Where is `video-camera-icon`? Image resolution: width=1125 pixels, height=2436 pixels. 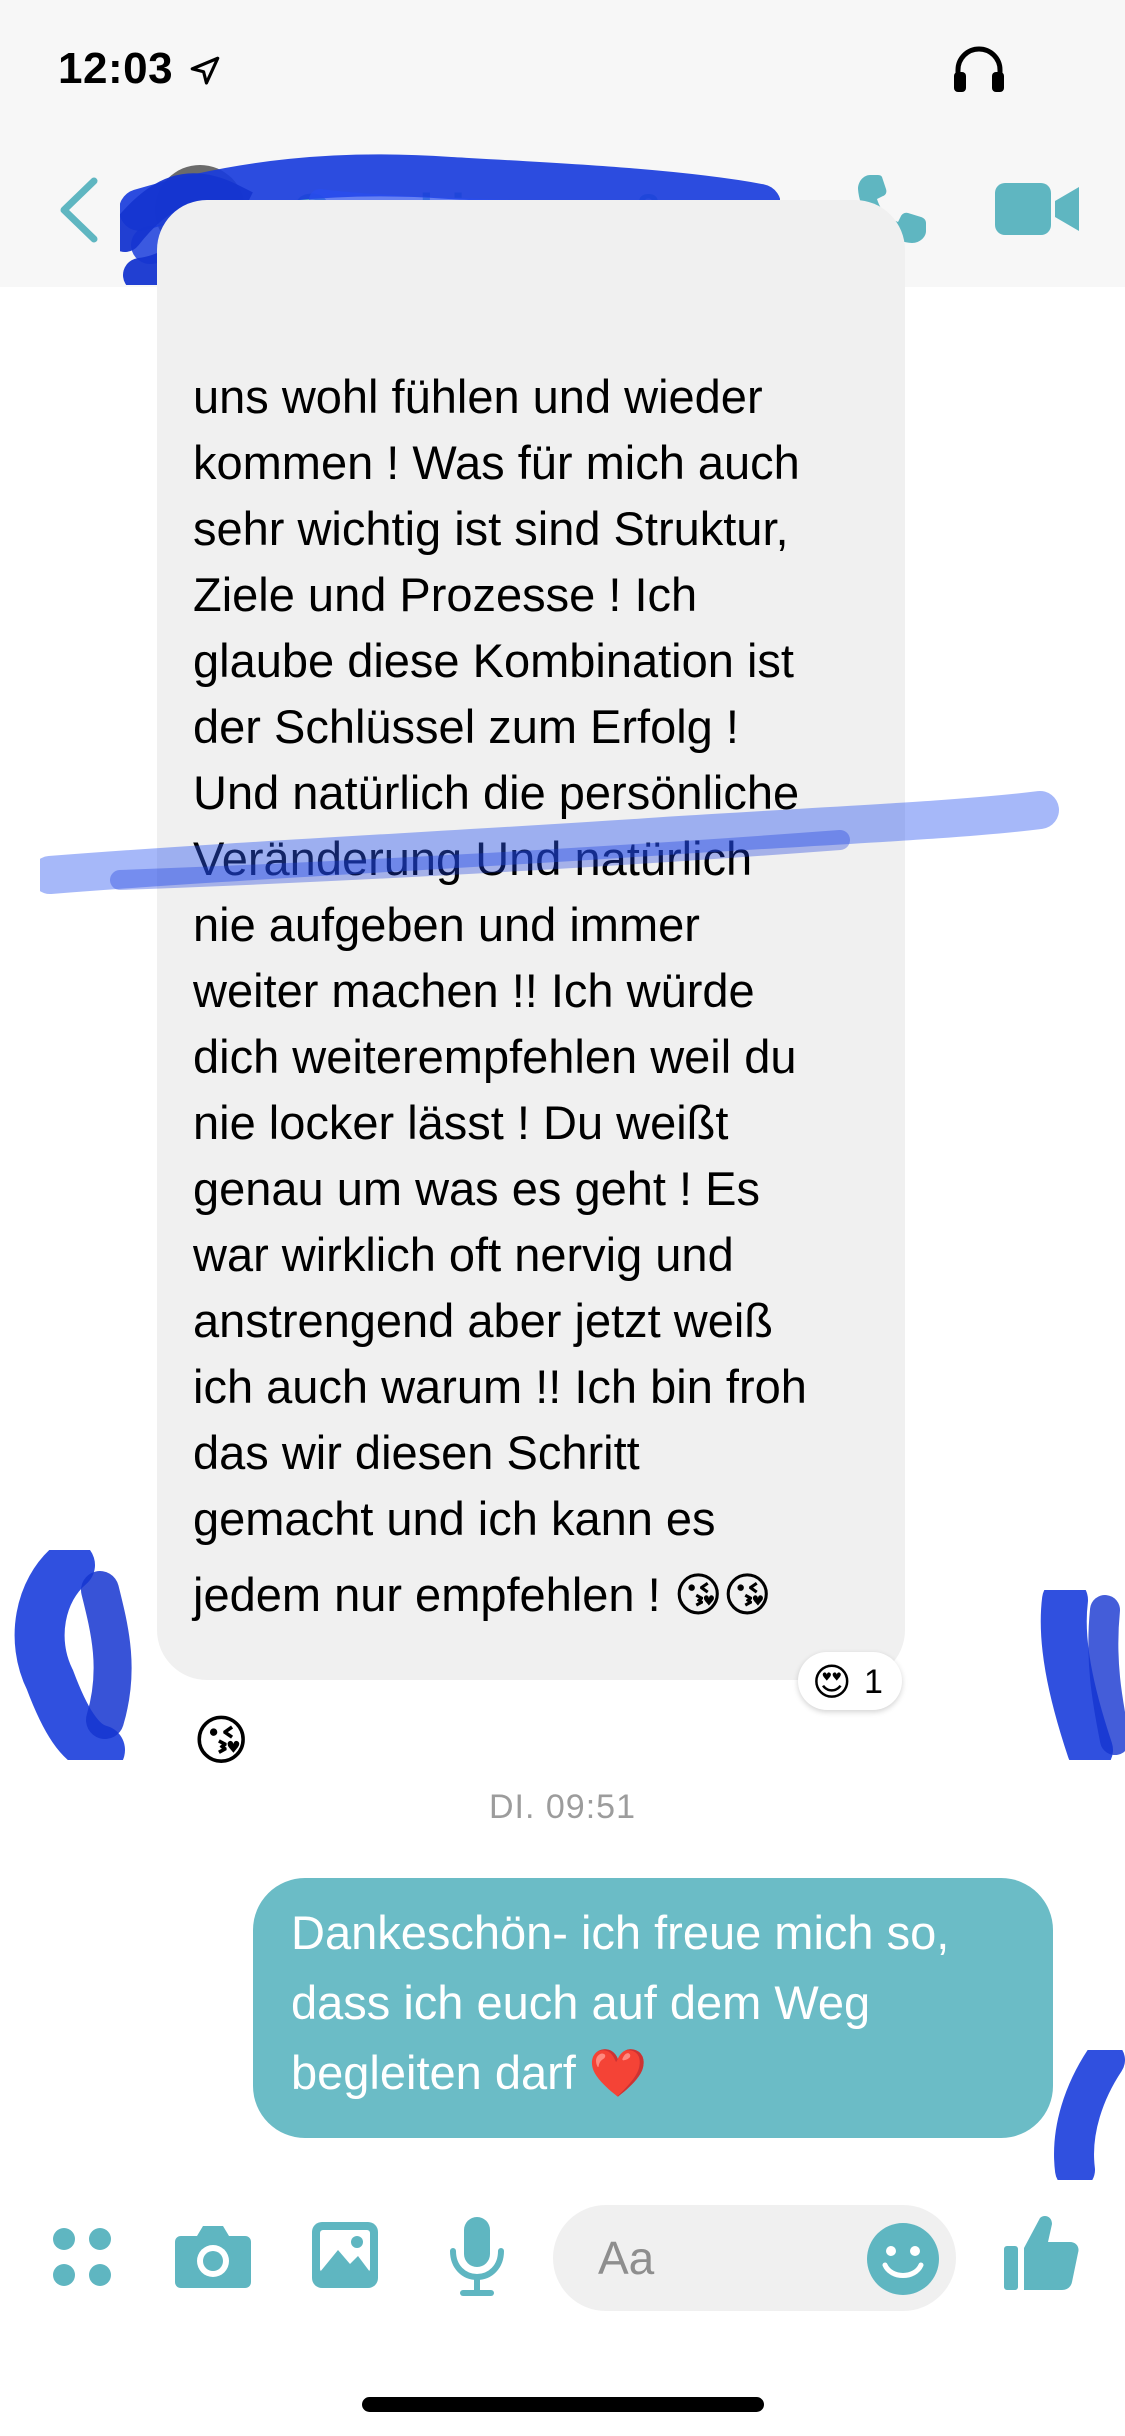 video-camera-icon is located at coordinates (1037, 209).